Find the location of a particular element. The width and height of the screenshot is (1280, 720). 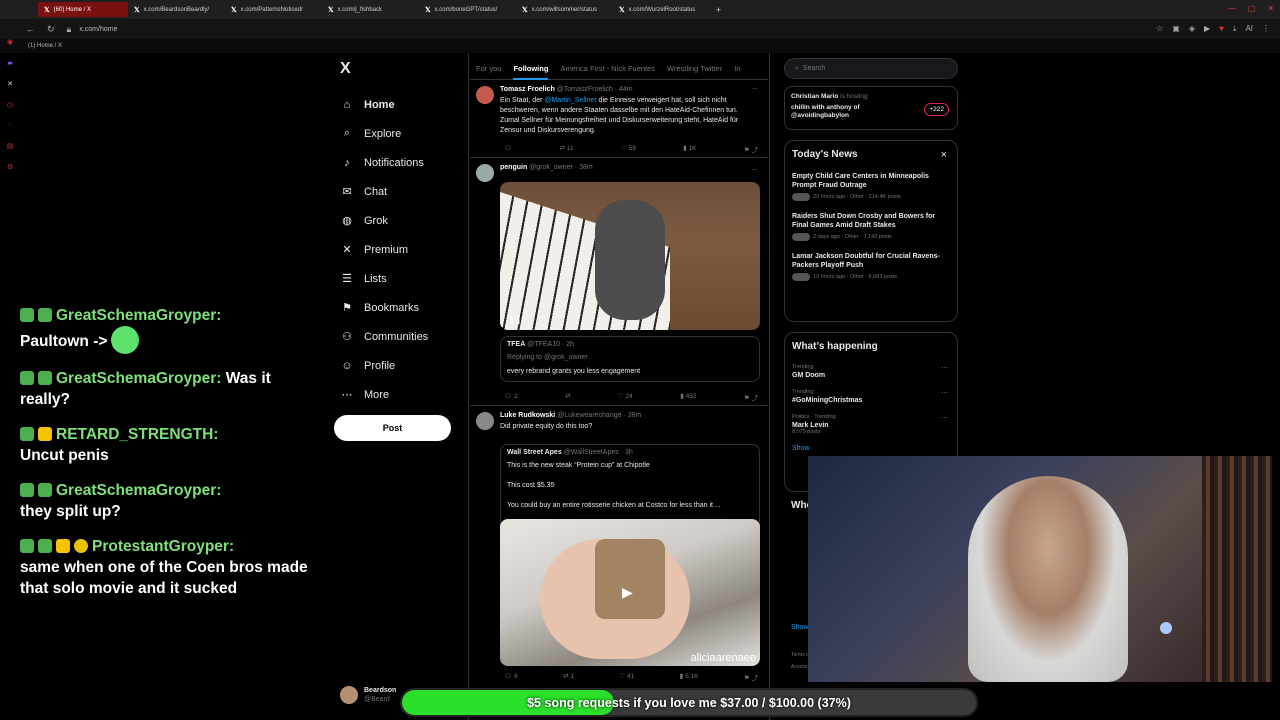

repost-button: ⇄ is located at coordinates (567, 397).